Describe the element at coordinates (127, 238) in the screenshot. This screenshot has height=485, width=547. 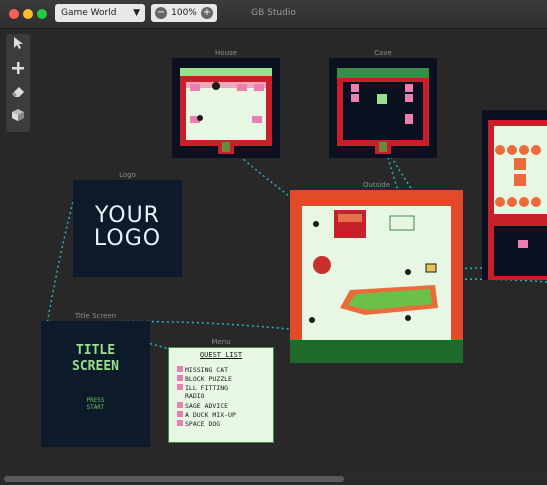
I see `logo-line2: LOGO` at that location.